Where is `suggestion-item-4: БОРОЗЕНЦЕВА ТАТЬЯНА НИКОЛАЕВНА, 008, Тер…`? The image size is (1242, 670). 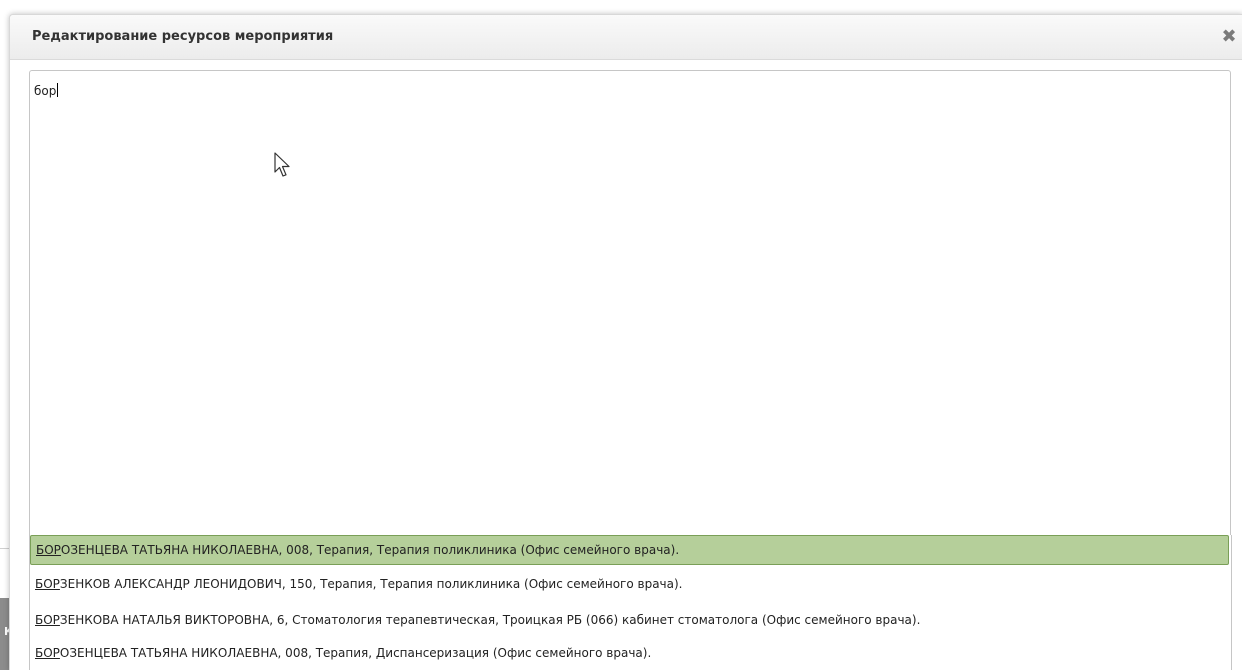
suggestion-item-4: БОРОЗЕНЦЕВА ТАТЬЯНА НИКОЛАЕВНА, 008, Тер… is located at coordinates (629, 653).